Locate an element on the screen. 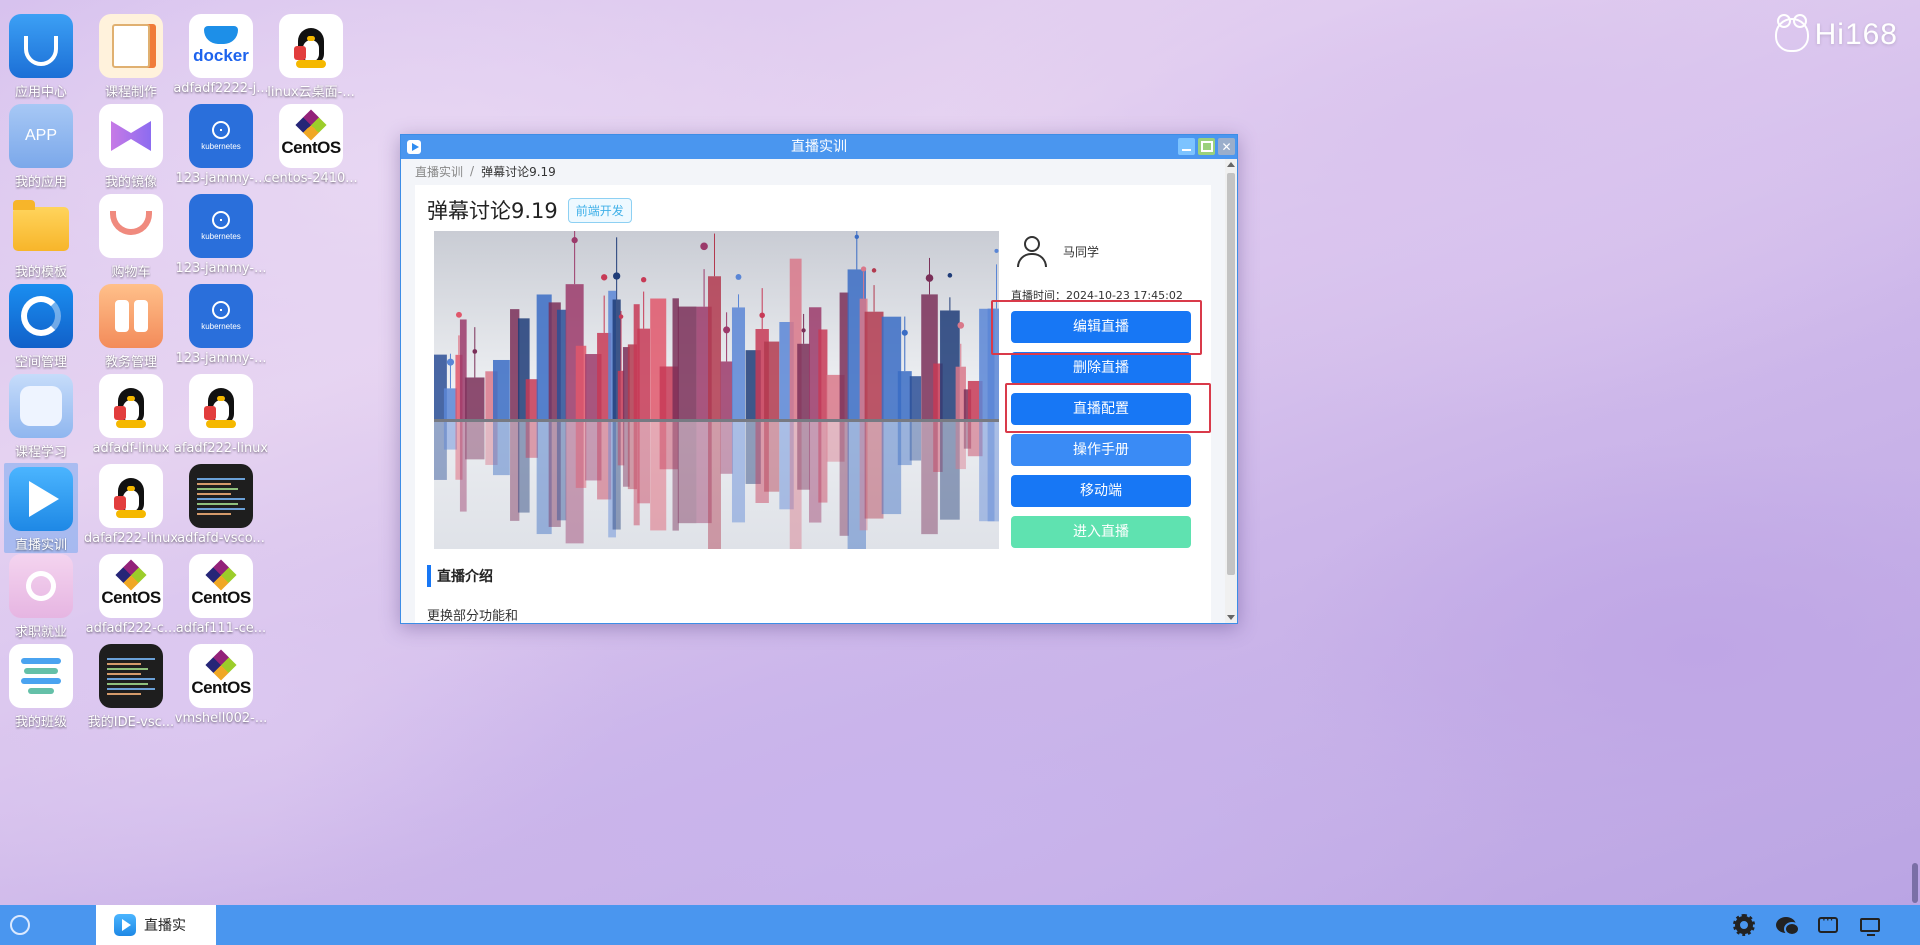  minimize-button is located at coordinates (1186, 146).